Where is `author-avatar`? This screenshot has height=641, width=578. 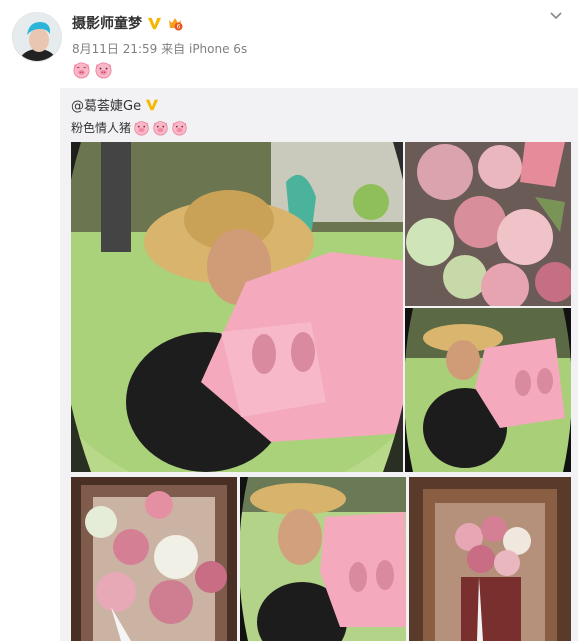 author-avatar is located at coordinates (37, 37).